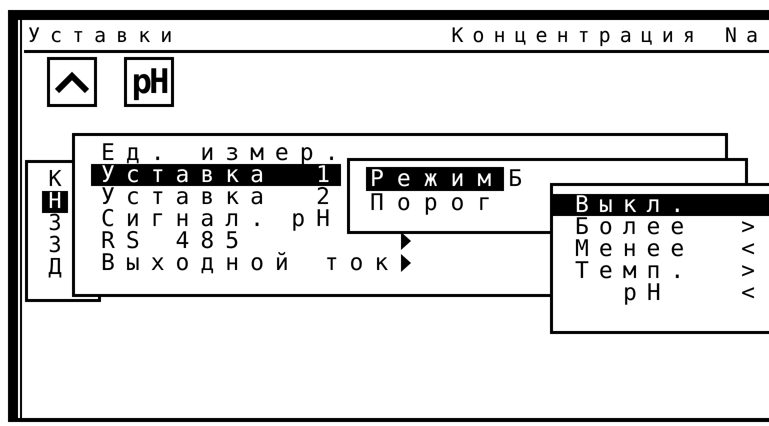 The width and height of the screenshot is (769, 426). I want to click on menu-item: RS 485, so click(246, 241).